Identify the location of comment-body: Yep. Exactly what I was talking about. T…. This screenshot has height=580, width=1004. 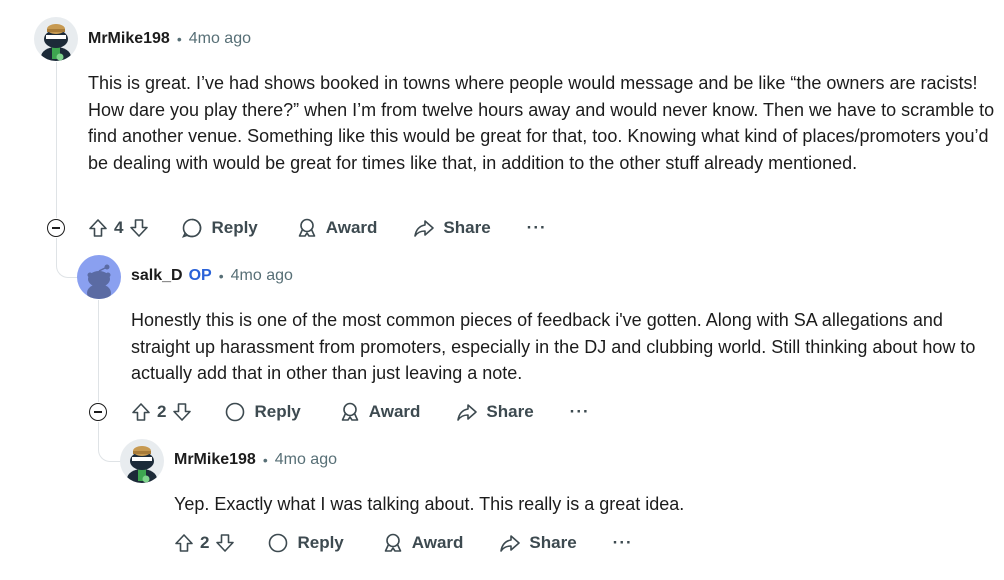
(429, 504).